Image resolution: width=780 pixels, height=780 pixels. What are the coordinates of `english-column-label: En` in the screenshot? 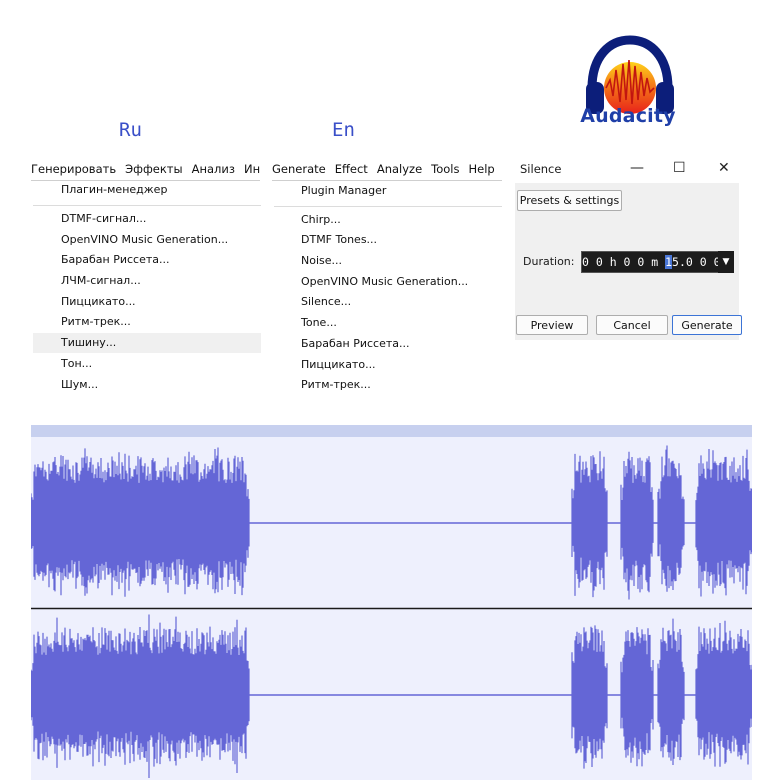 It's located at (343, 130).